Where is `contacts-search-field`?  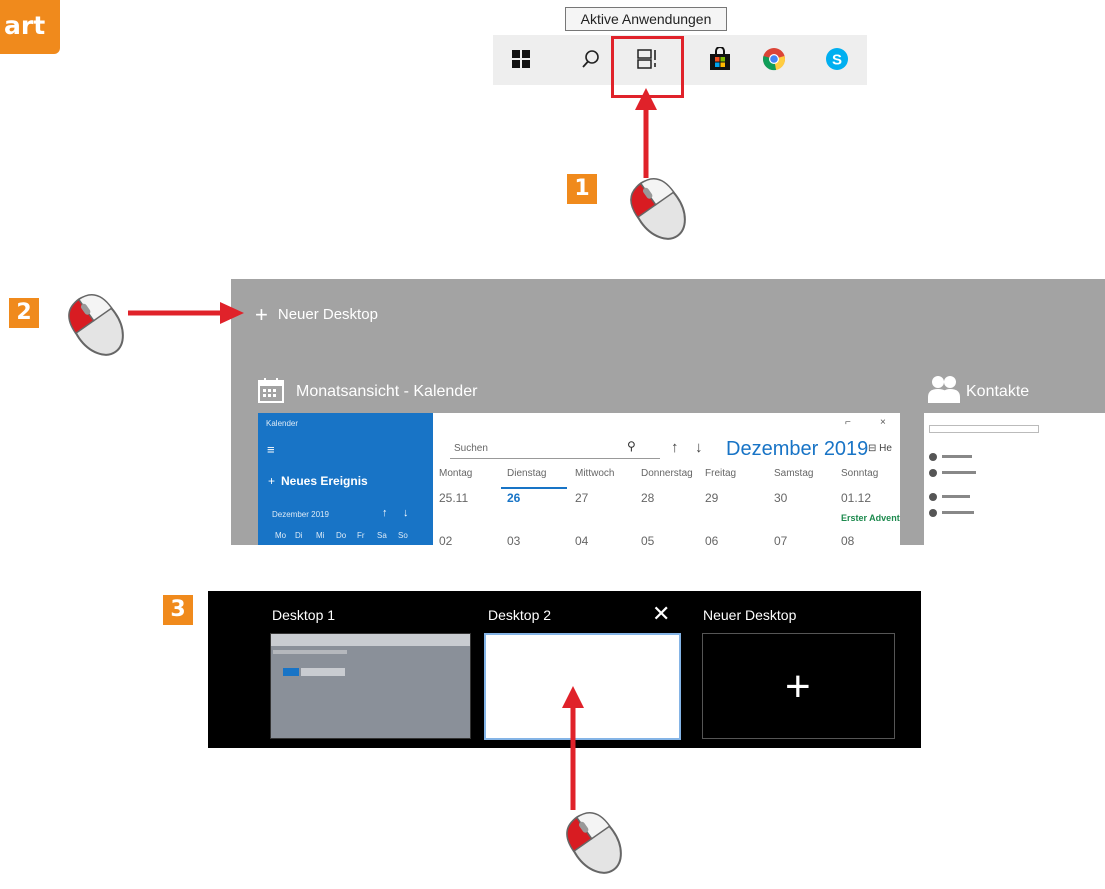 contacts-search-field is located at coordinates (984, 429).